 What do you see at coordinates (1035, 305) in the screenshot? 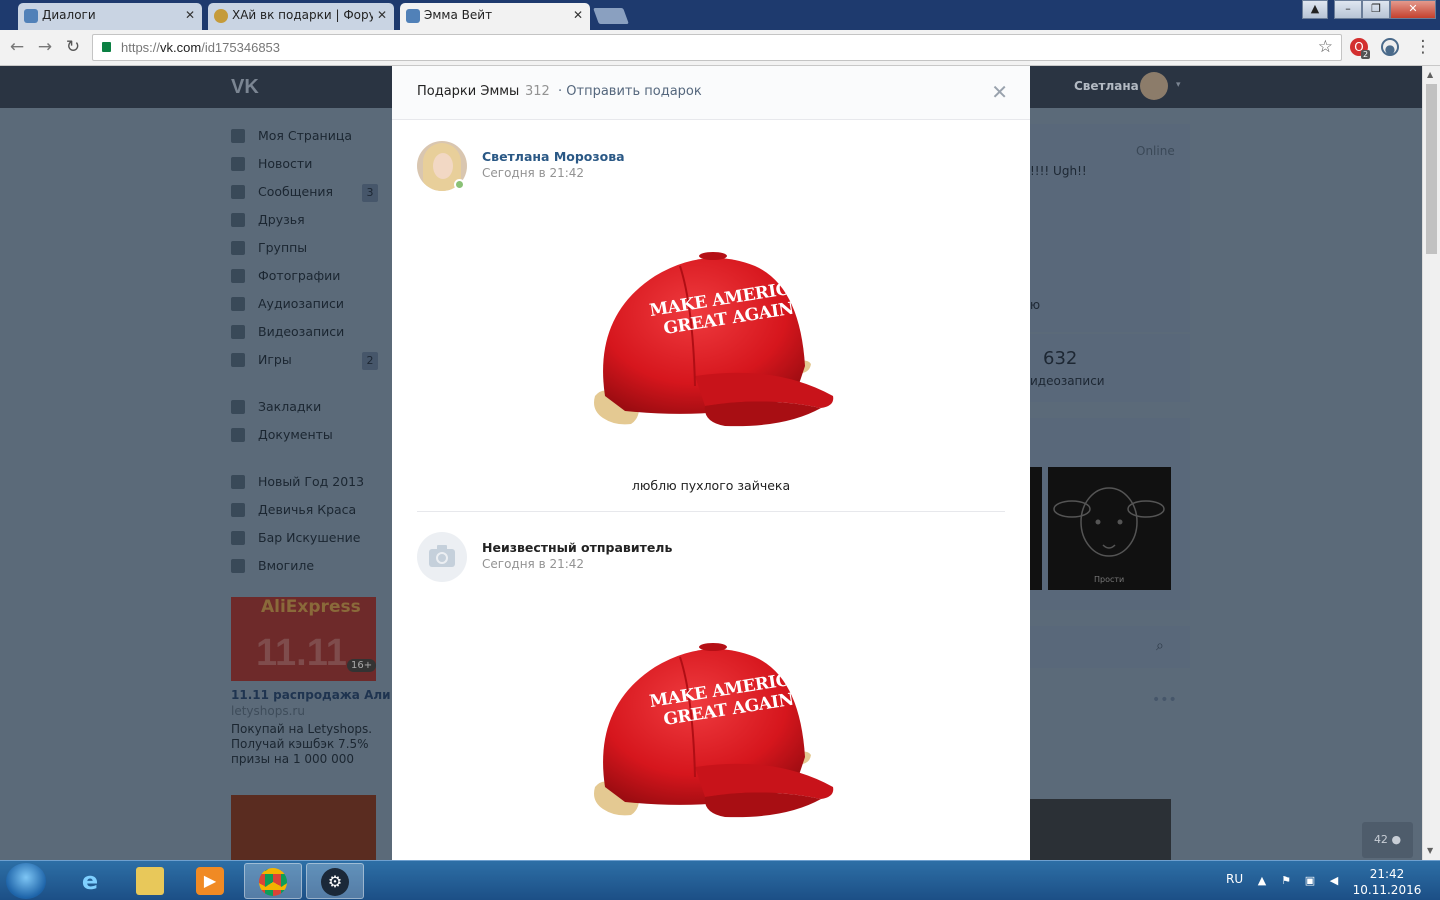
I see `profile-partial-text: ю` at bounding box center [1035, 305].